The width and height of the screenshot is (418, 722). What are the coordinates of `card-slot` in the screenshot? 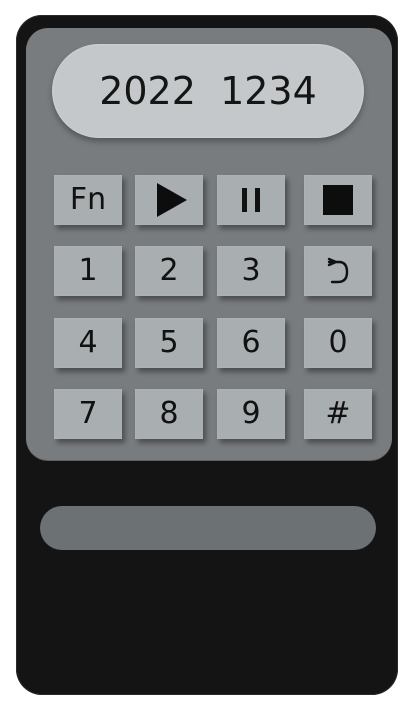 It's located at (208, 528).